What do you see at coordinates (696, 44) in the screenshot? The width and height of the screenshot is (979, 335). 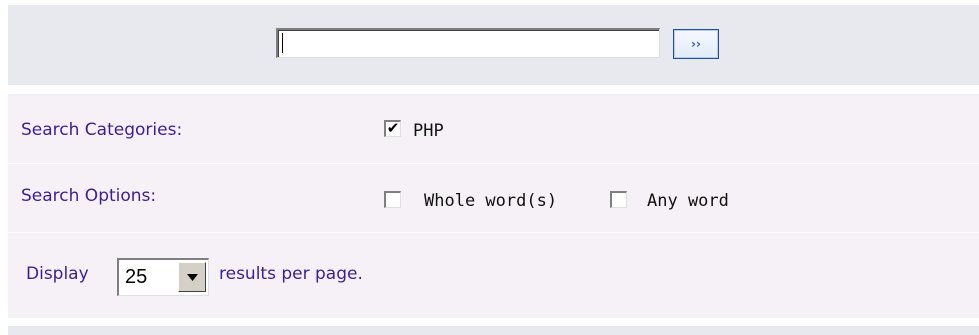 I see `search-go-button: ››` at bounding box center [696, 44].